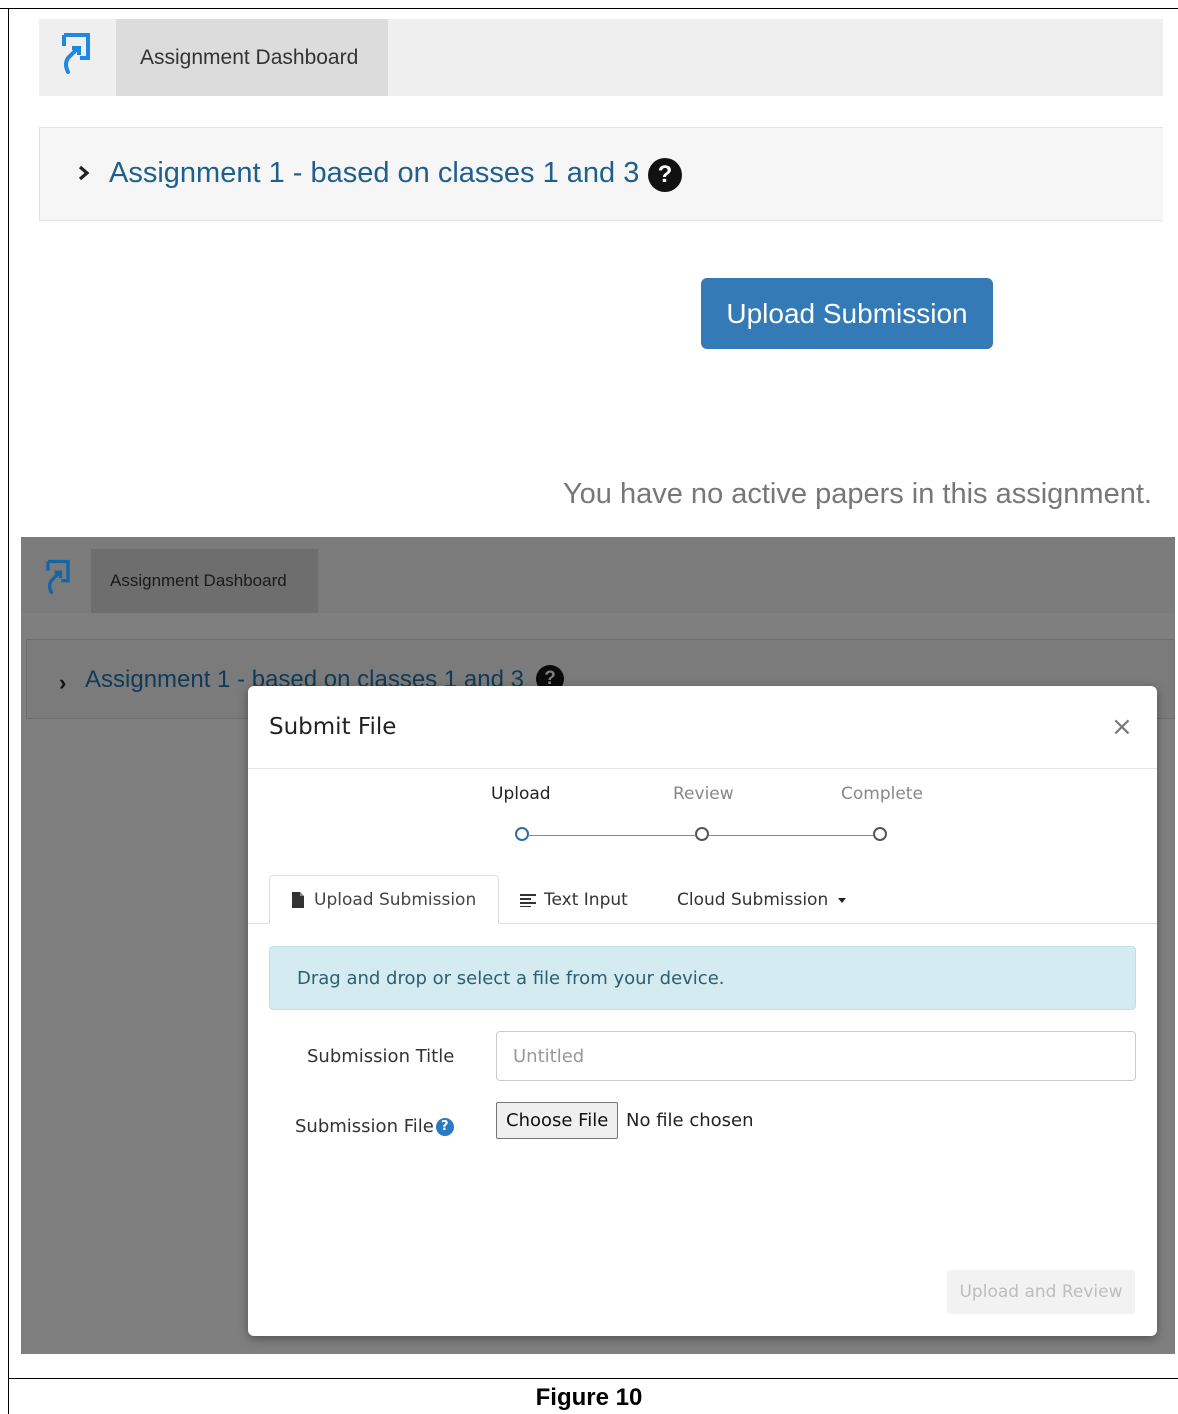 The height and width of the screenshot is (1414, 1178). Describe the element at coordinates (847, 313) in the screenshot. I see `upload-submission-button: Upload Submission` at that location.